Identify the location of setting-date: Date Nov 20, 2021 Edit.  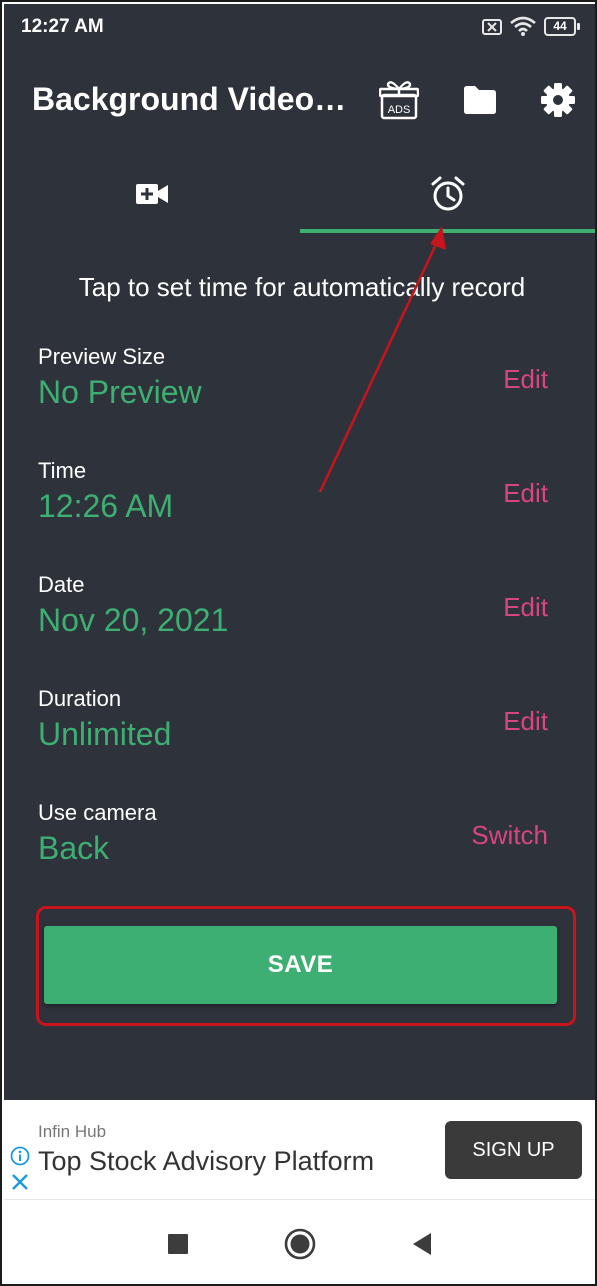
(298, 617).